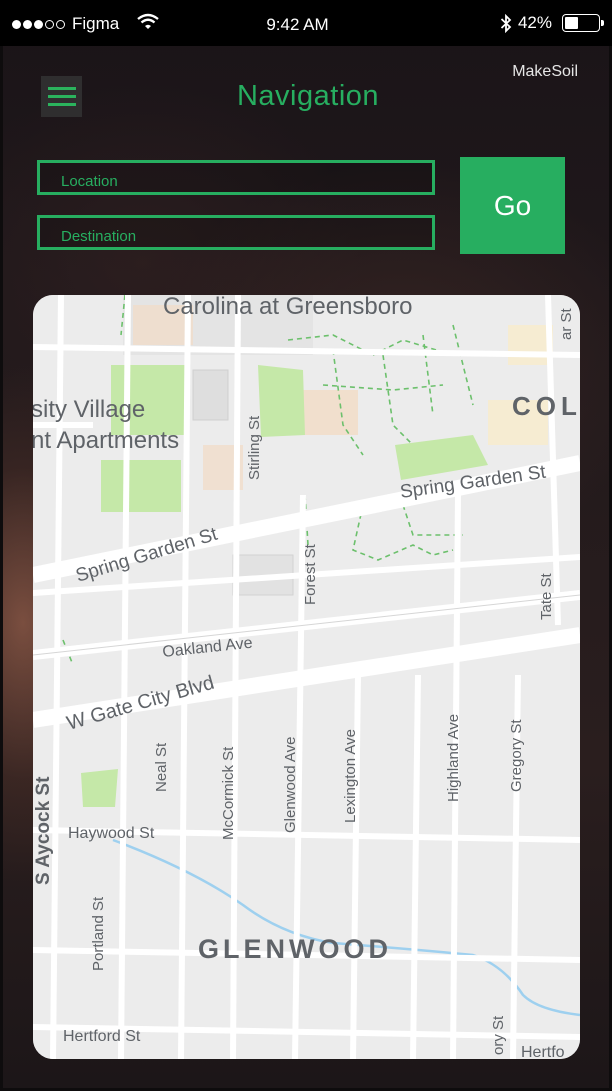 This screenshot has width=612, height=1091. I want to click on map-label-portland: Portland St, so click(98, 933).